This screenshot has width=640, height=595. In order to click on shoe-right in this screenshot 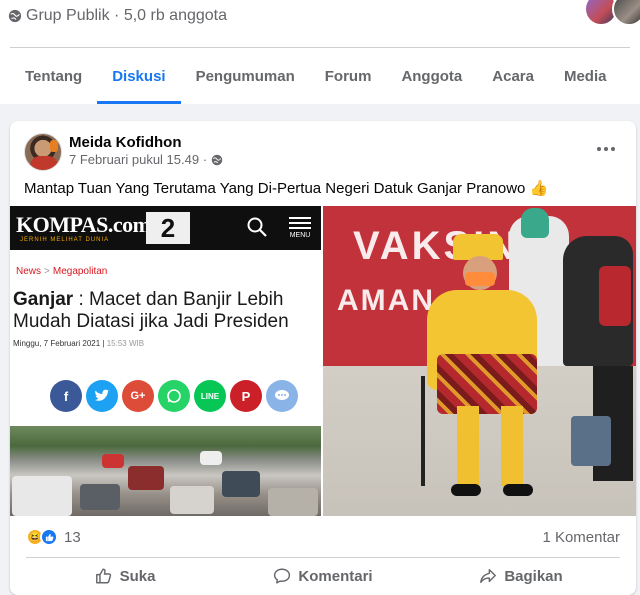, I will do `click(518, 490)`.